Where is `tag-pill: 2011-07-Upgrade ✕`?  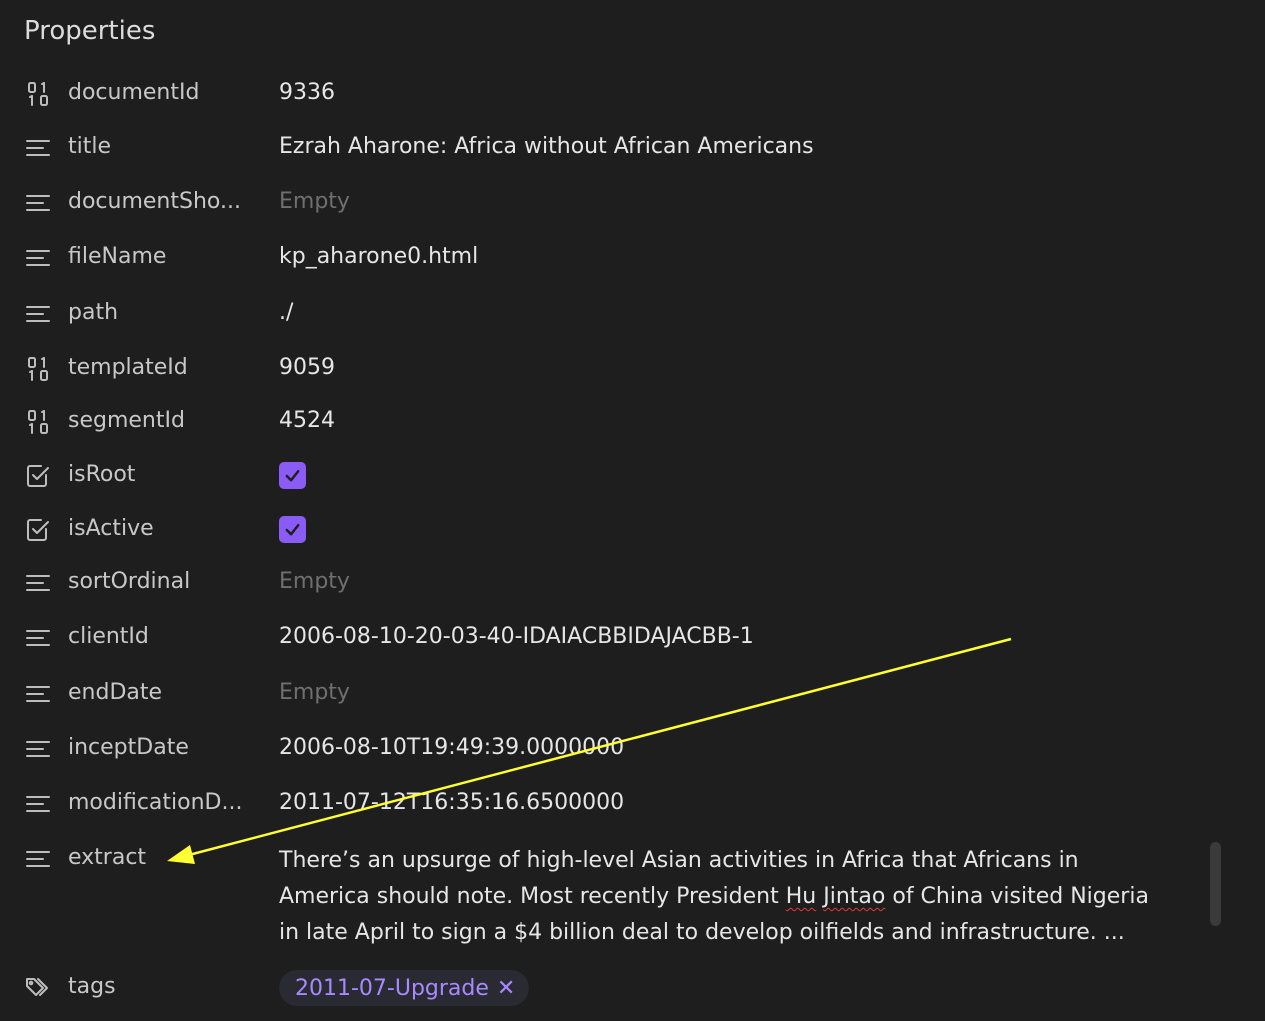 tag-pill: 2011-07-Upgrade ✕ is located at coordinates (404, 988).